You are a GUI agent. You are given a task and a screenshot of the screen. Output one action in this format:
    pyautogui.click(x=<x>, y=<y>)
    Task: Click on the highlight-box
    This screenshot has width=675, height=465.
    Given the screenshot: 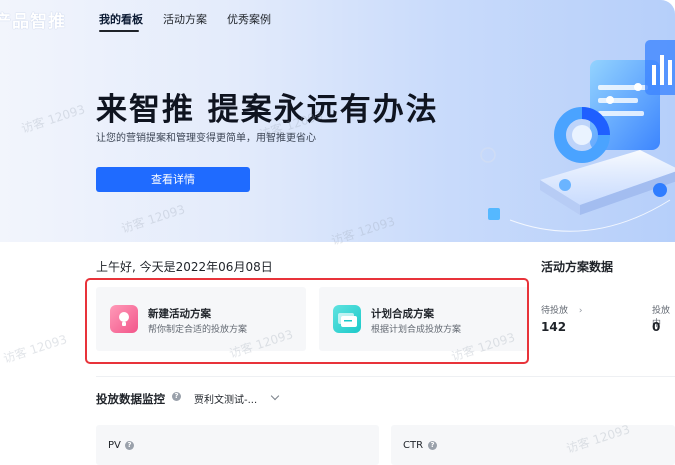 What is the action you would take?
    pyautogui.click(x=307, y=321)
    